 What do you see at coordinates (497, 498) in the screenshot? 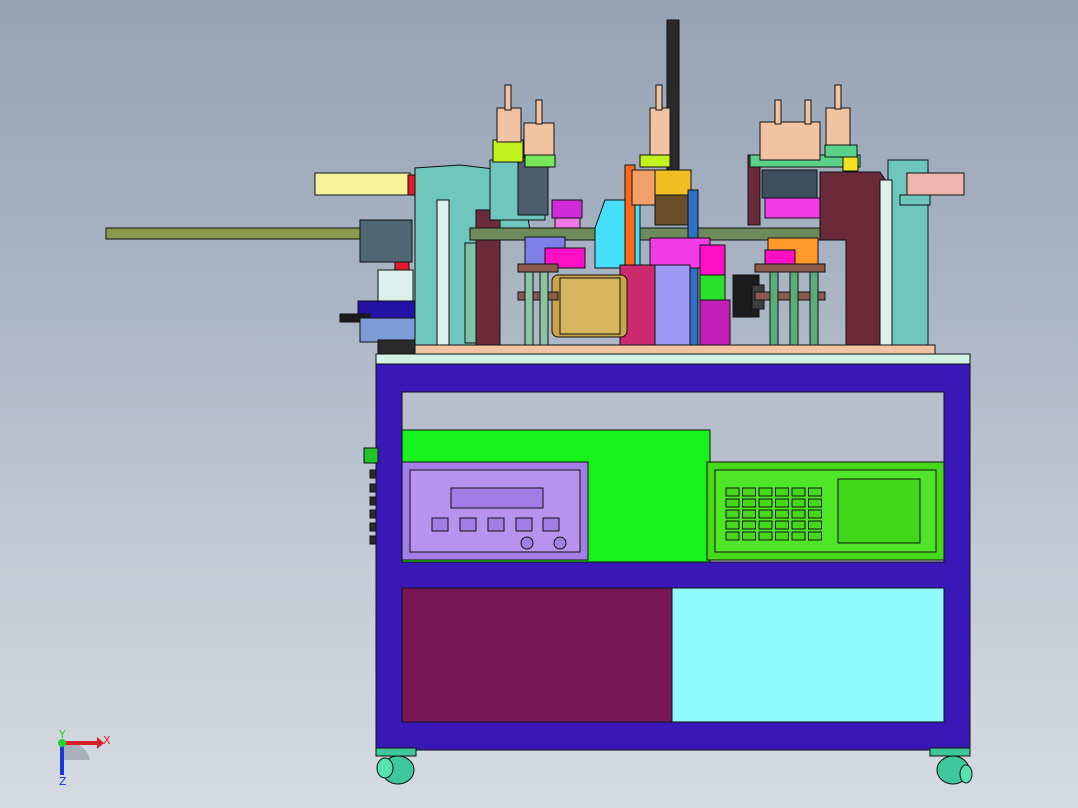
I see `controller-display` at bounding box center [497, 498].